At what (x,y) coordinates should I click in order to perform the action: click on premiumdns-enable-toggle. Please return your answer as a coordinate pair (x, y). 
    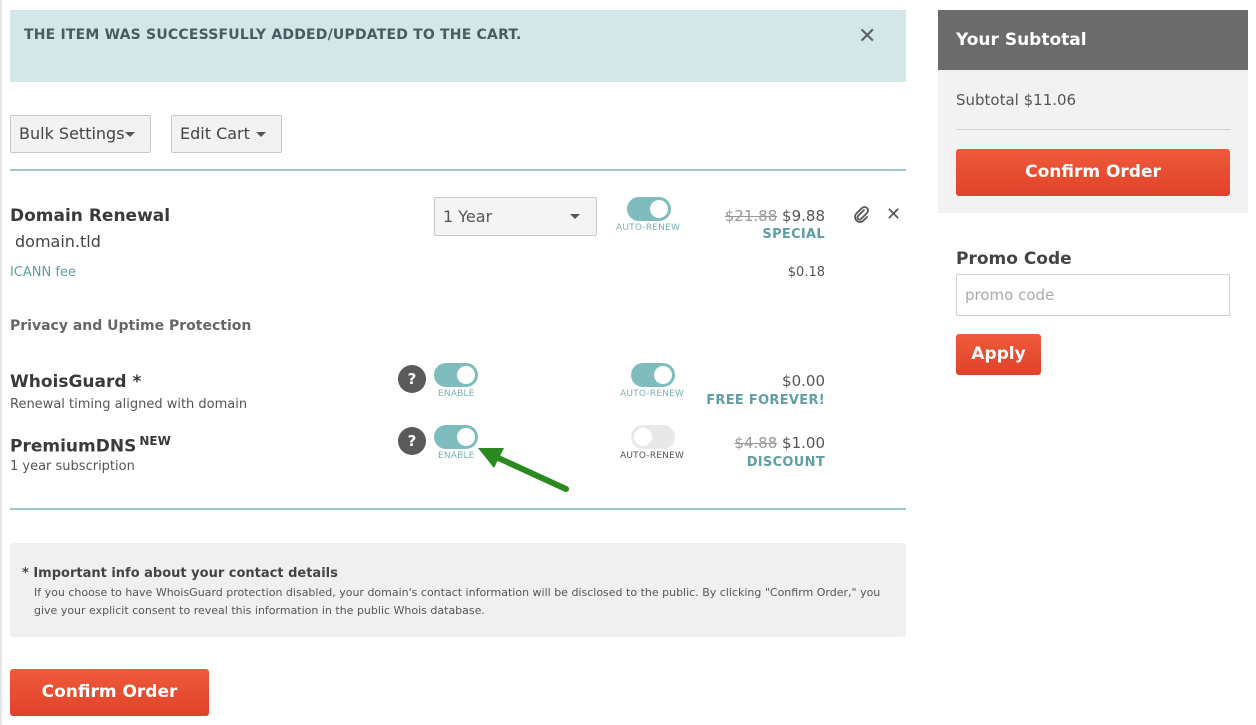
    Looking at the image, I should click on (456, 437).